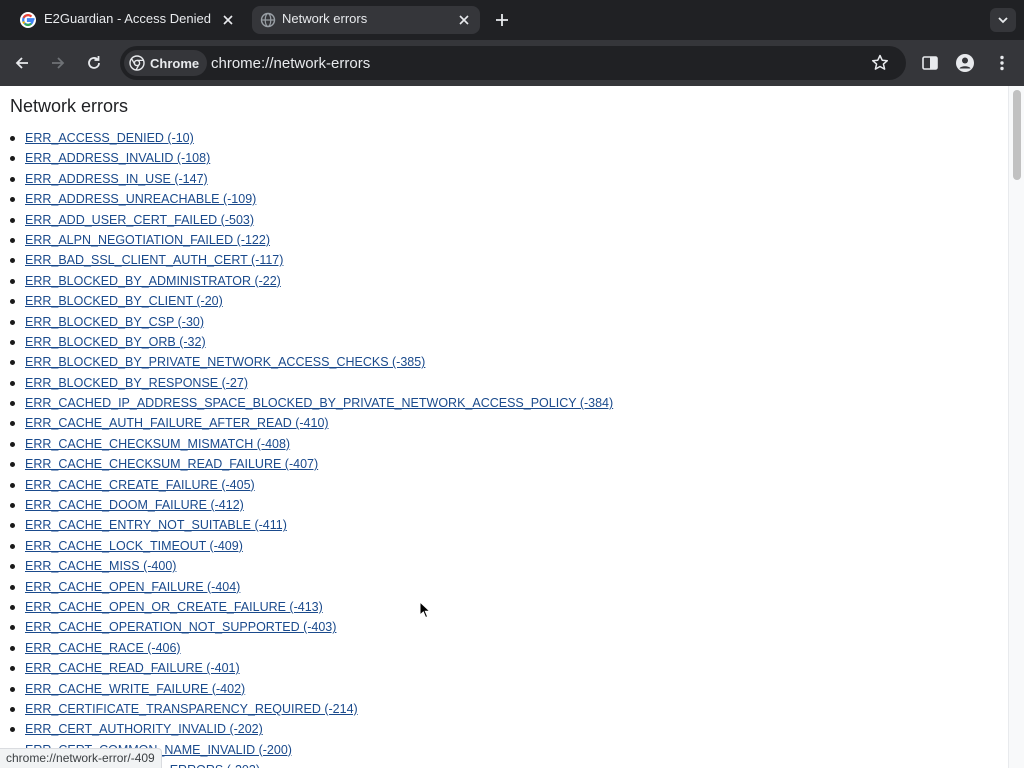  I want to click on kebab-menu-icon, so click(1002, 63).